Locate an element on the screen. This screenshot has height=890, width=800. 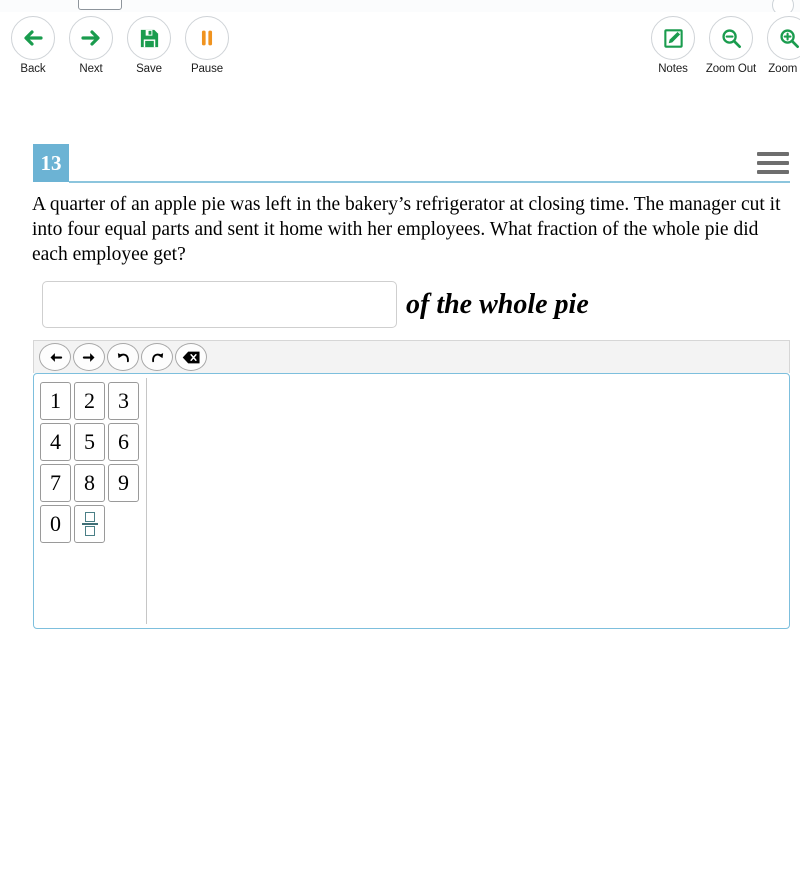
next-button-circle is located at coordinates (91, 38).